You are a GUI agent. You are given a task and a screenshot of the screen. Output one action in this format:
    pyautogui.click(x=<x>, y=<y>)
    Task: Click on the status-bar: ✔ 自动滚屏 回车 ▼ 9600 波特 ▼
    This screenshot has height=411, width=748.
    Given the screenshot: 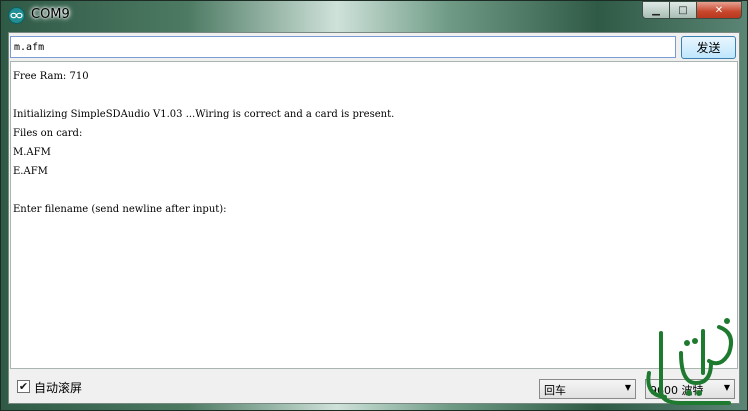 What is the action you would take?
    pyautogui.click(x=374, y=387)
    